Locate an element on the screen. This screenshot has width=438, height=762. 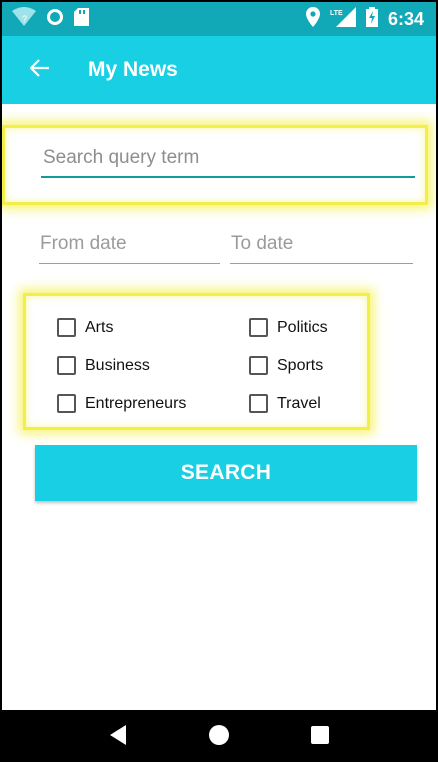
status-left: ? is located at coordinates (50, 19).